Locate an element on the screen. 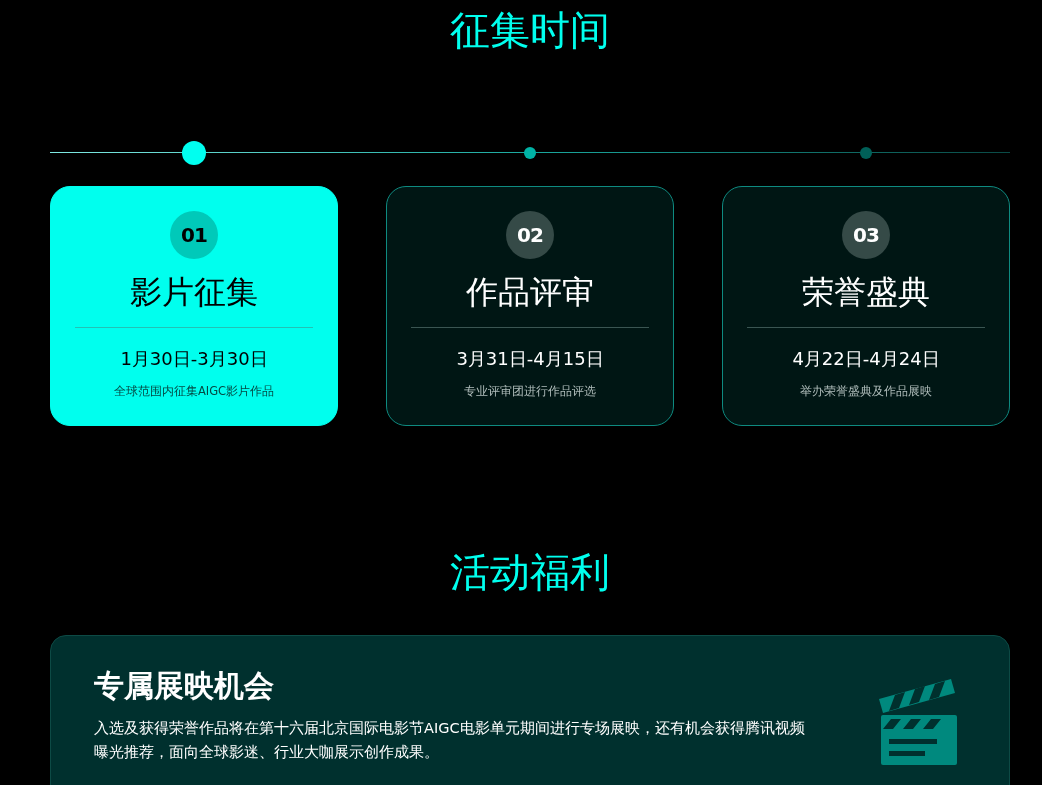  section-title: 活动福利 is located at coordinates (530, 572).